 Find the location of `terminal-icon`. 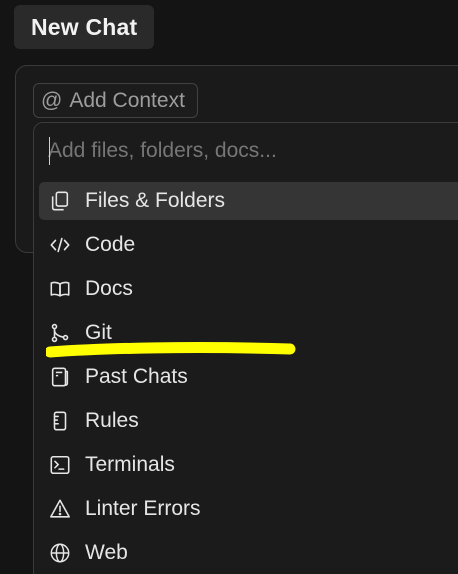

terminal-icon is located at coordinates (60, 465).